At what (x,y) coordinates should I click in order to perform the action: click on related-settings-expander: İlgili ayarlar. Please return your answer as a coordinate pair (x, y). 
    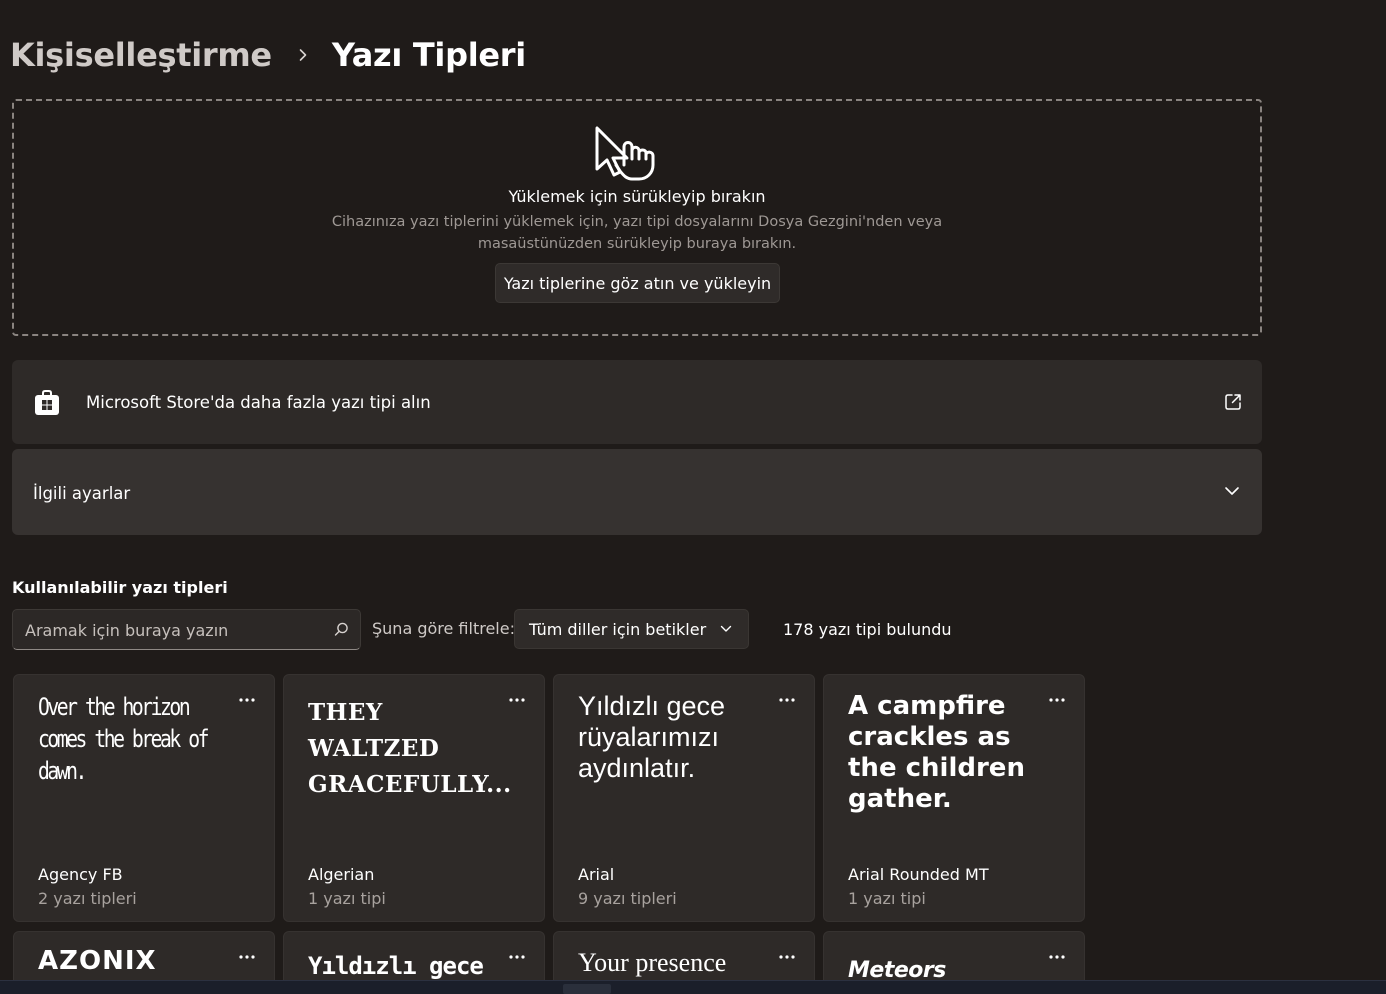
    Looking at the image, I should click on (637, 492).